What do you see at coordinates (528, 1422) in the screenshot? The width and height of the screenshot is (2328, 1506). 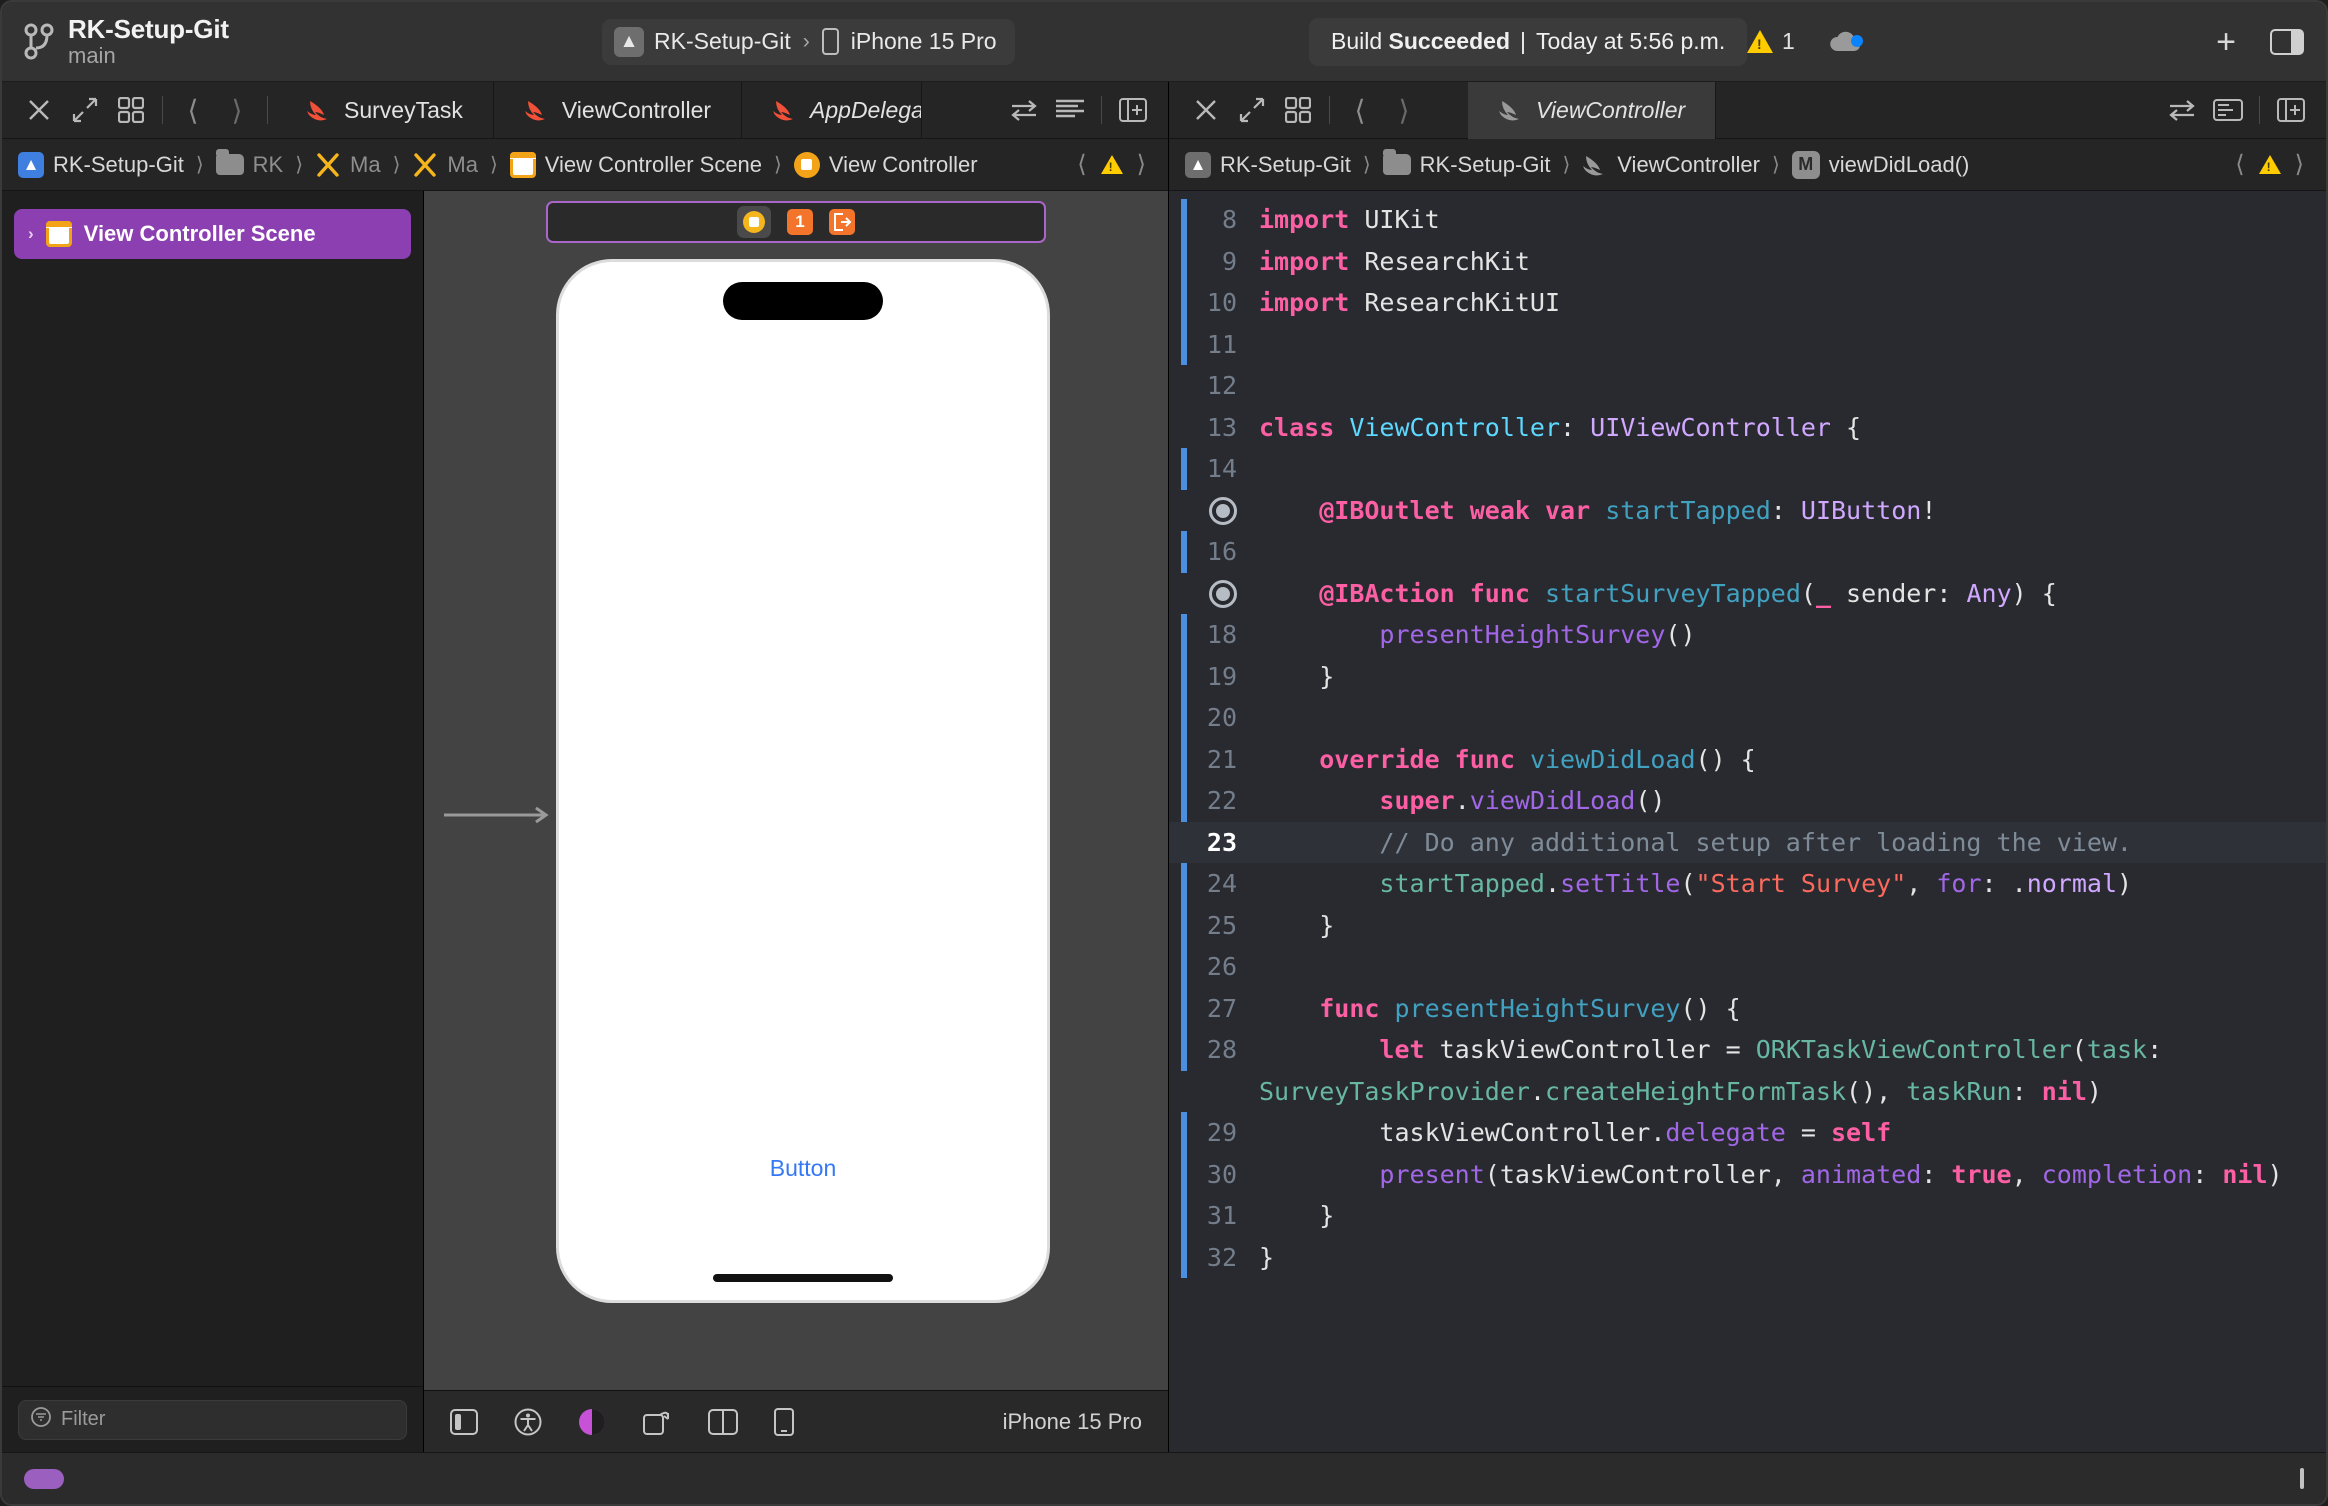 I see `accessibility-icon` at bounding box center [528, 1422].